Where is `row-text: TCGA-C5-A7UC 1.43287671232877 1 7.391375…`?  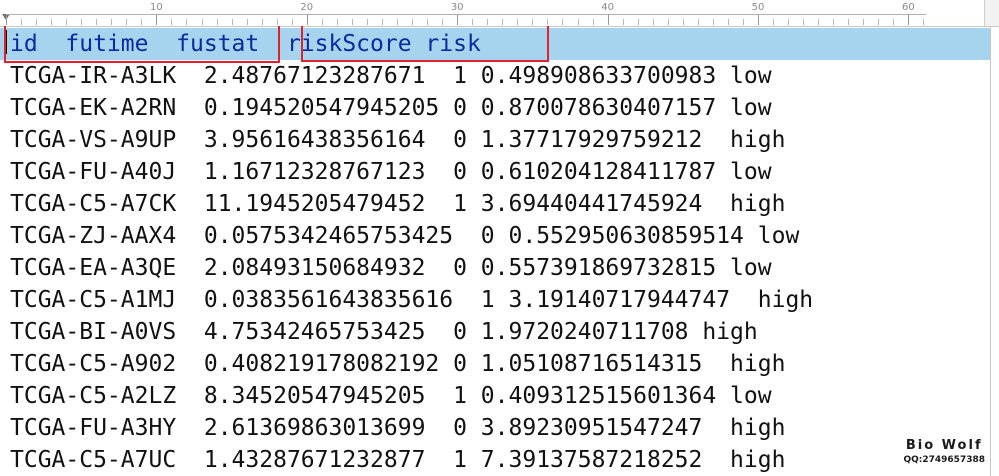 row-text: TCGA-C5-A7UC 1.43287671232877 1 7.391375… is located at coordinates (398, 460).